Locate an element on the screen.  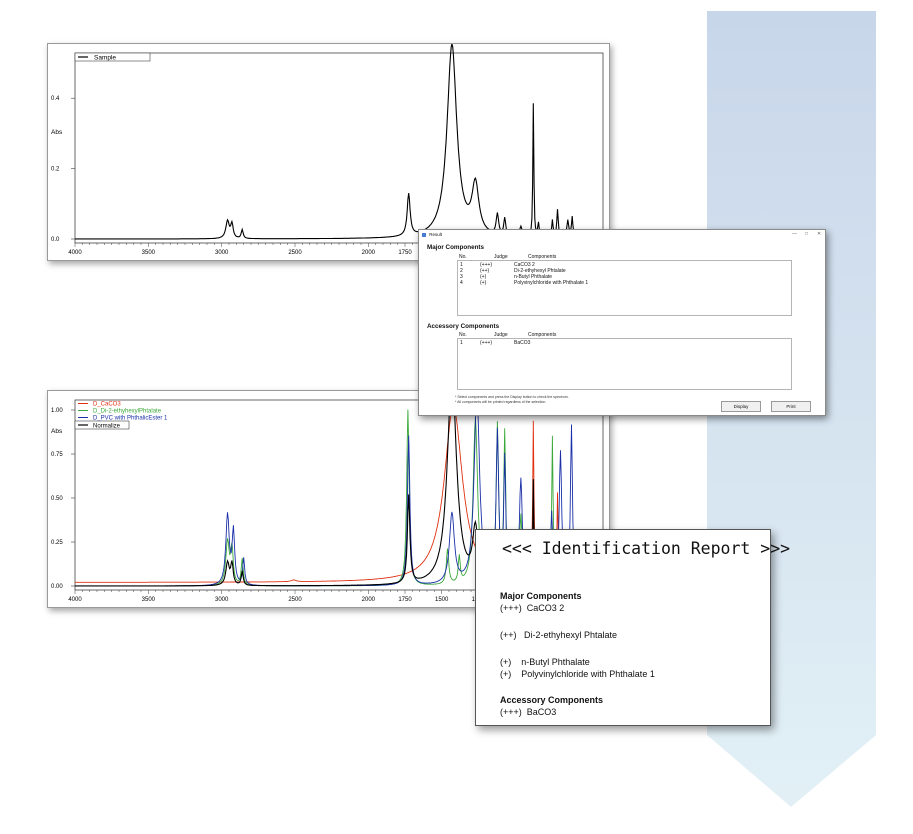
report-line: (++) Di-2-ethyhexyl Phtalate is located at coordinates (559, 635).